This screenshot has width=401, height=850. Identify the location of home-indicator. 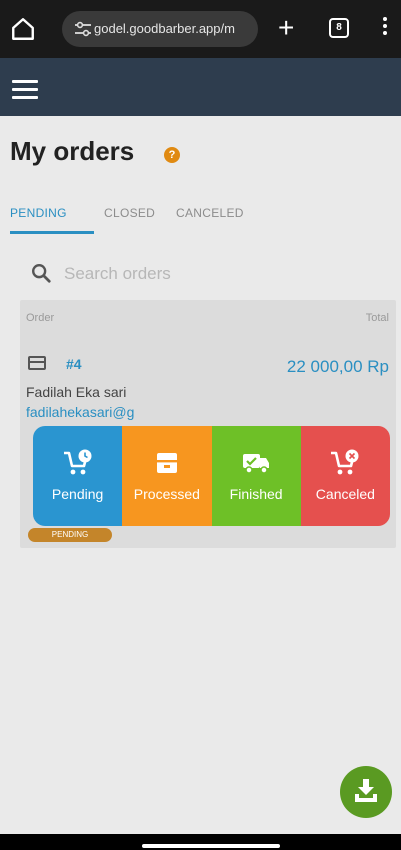
(211, 846).